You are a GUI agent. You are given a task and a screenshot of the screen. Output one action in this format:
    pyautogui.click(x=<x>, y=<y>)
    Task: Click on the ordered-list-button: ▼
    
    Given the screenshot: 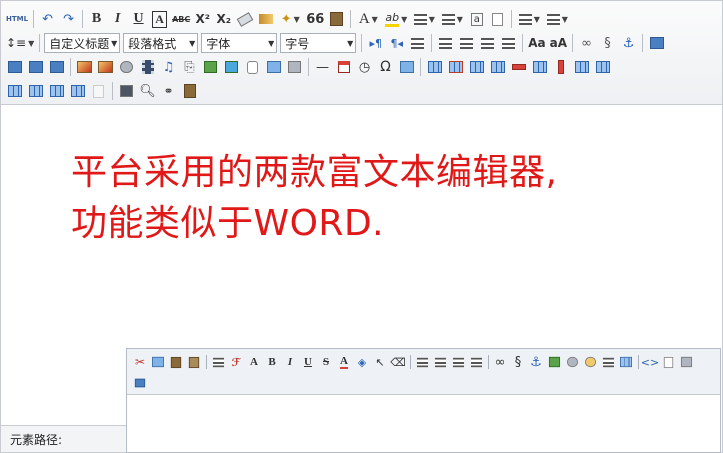 What is the action you would take?
    pyautogui.click(x=424, y=19)
    